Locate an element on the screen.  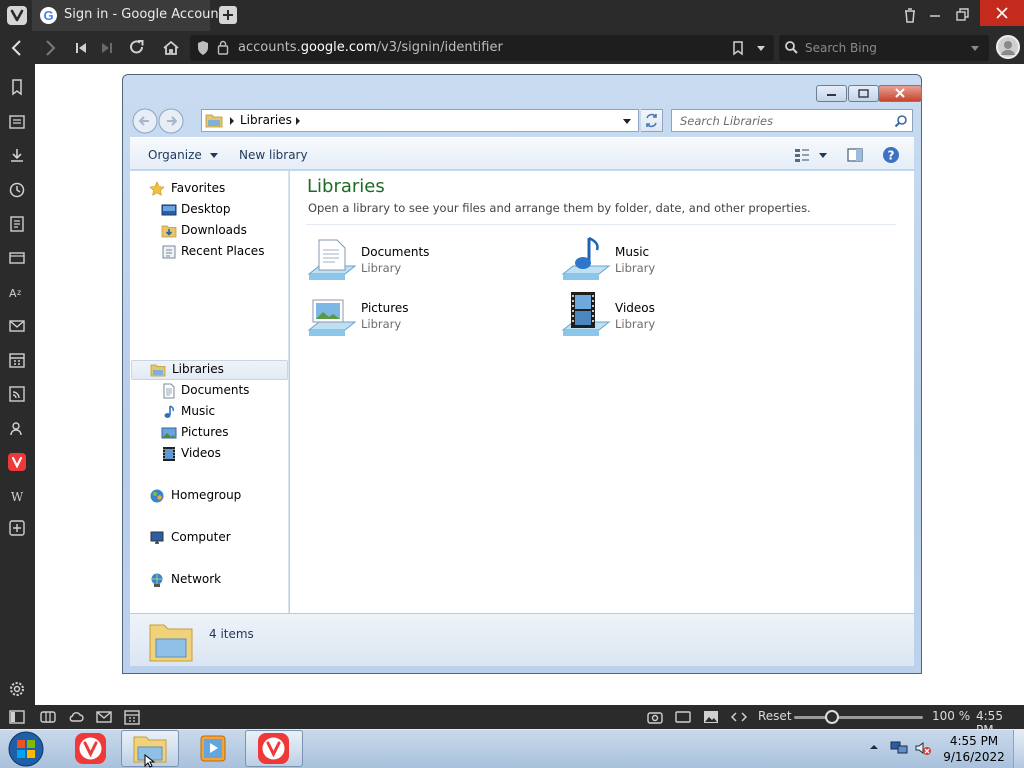
nav-documents: Documents is located at coordinates (209, 391).